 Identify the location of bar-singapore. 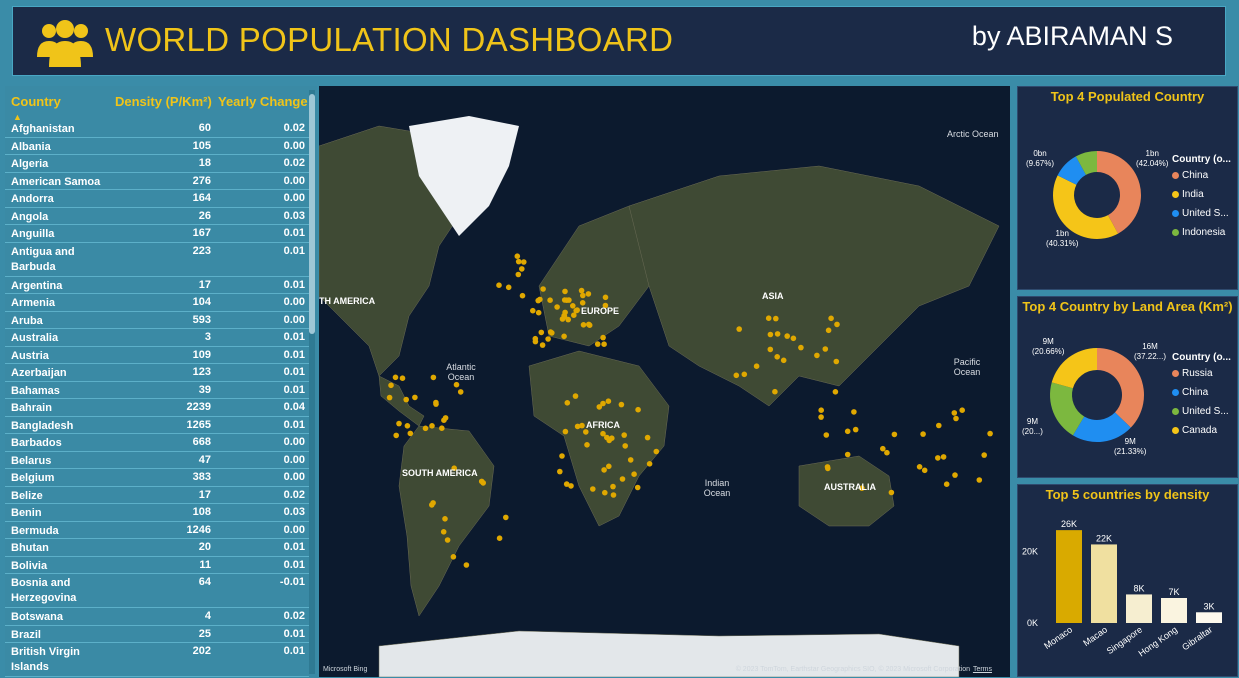
(1139, 608).